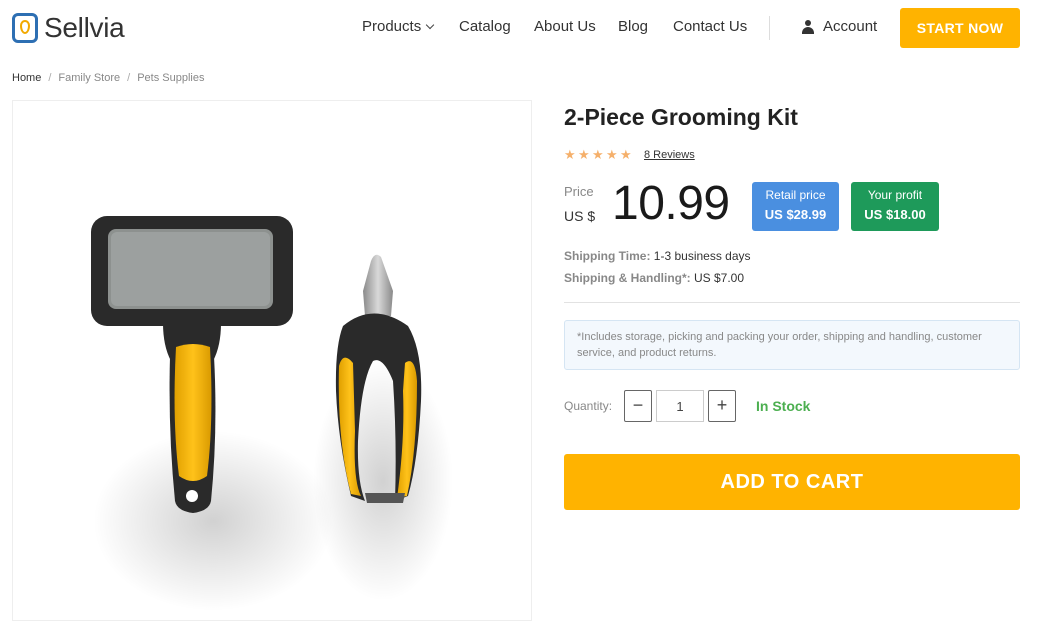 The image size is (1037, 631). What do you see at coordinates (588, 406) in the screenshot?
I see `quantity-label: Quantity:` at bounding box center [588, 406].